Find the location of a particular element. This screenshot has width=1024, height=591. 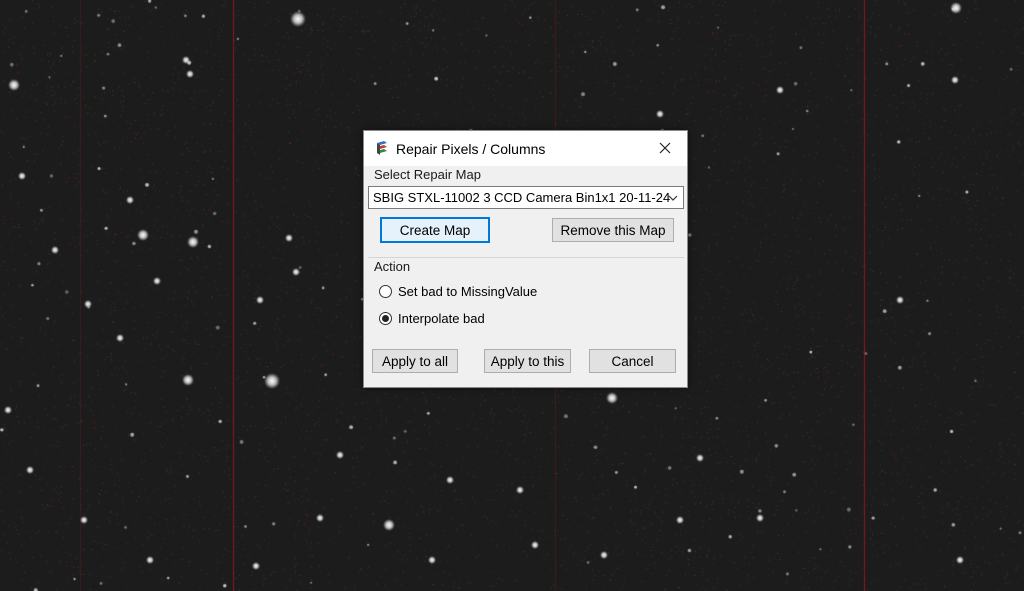

select-repair-map-label: Select Repair Map is located at coordinates (427, 174).